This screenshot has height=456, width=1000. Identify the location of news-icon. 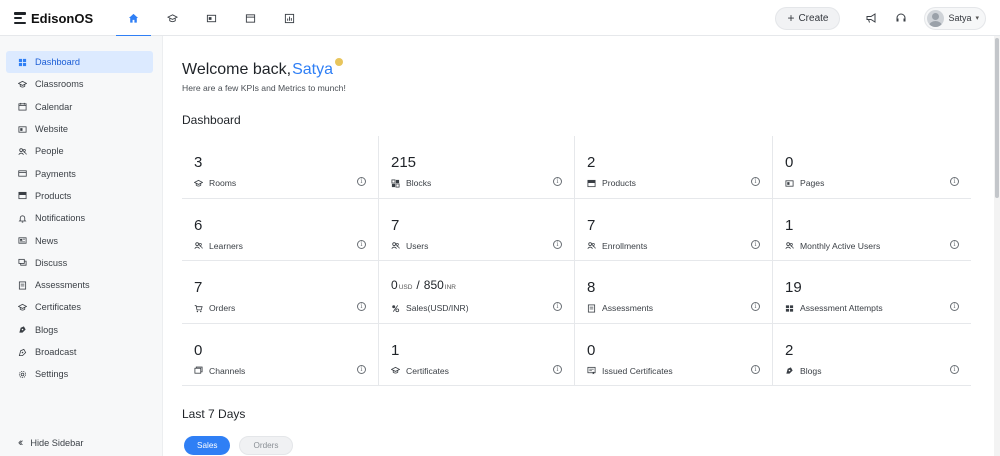
(22, 240).